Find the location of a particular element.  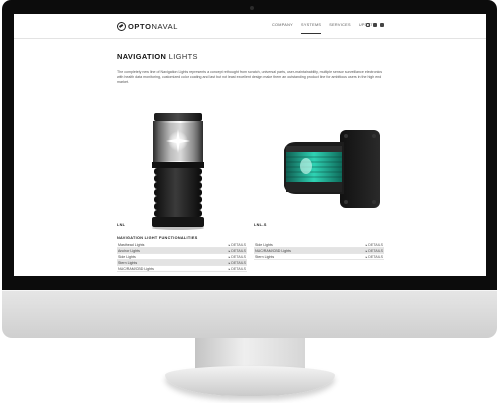

monitor-chin is located at coordinates (249, 314).